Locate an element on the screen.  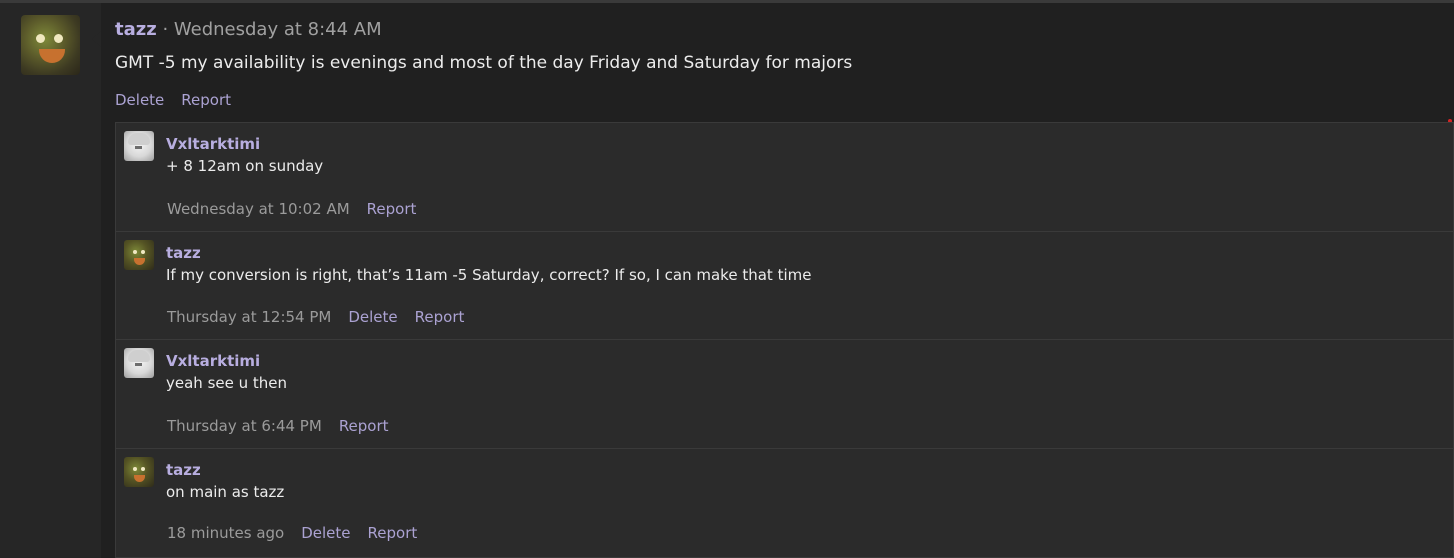
post-actions: Delete Report is located at coordinates (181, 100).